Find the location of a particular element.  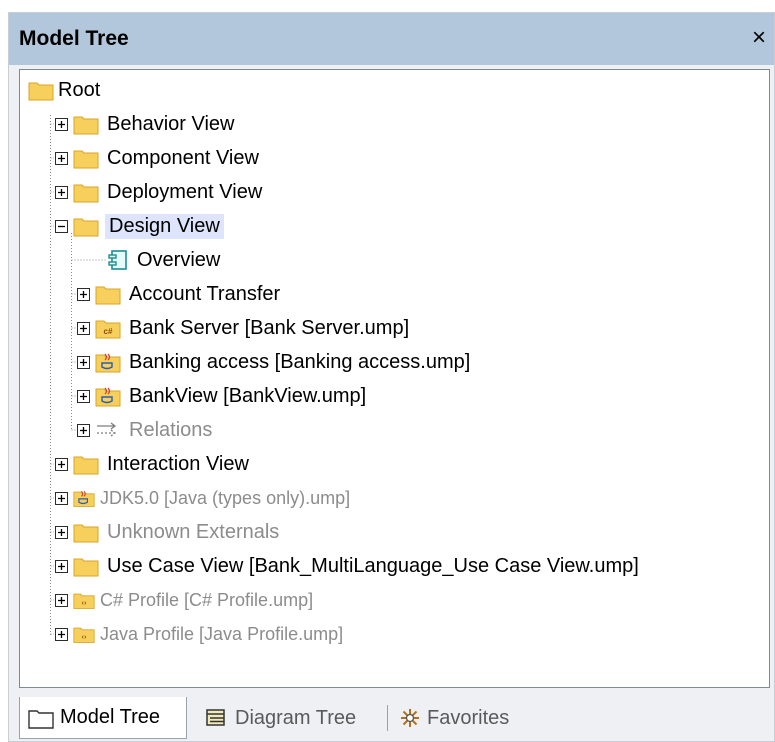

csharp-package-icon: c# is located at coordinates (108, 328).